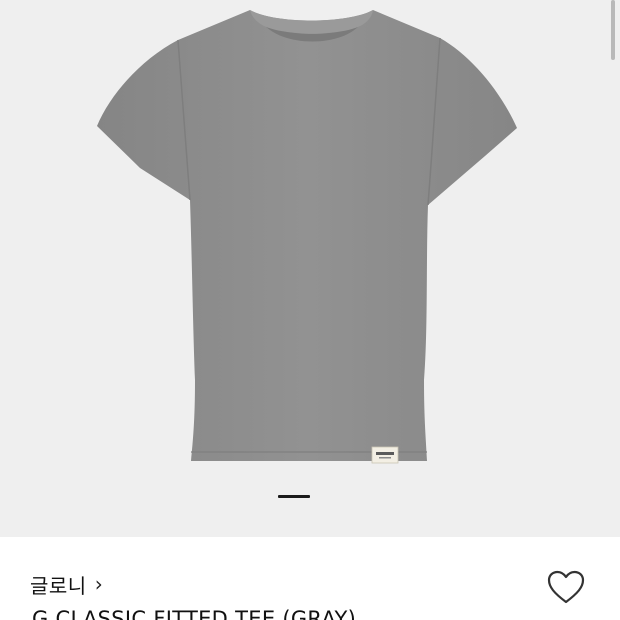 This screenshot has height=620, width=620. I want to click on gallery-page-indicator, so click(294, 496).